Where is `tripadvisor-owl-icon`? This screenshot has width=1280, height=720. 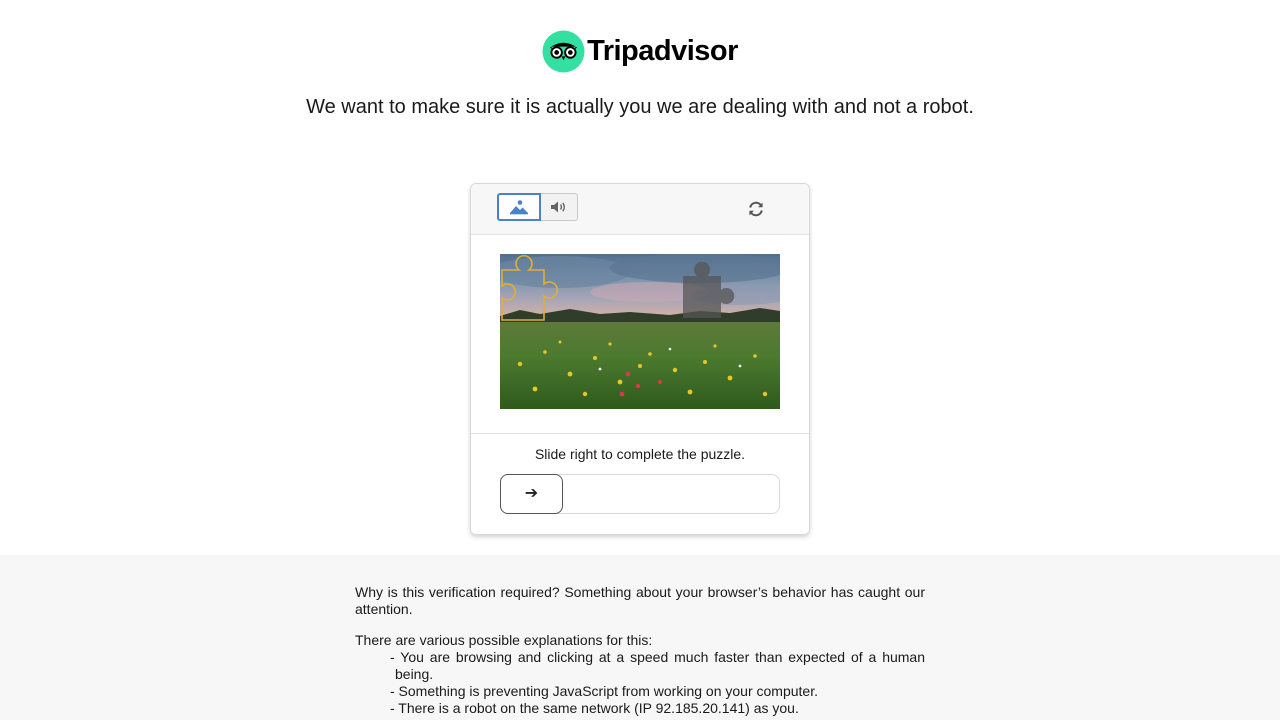 tripadvisor-owl-icon is located at coordinates (563, 51).